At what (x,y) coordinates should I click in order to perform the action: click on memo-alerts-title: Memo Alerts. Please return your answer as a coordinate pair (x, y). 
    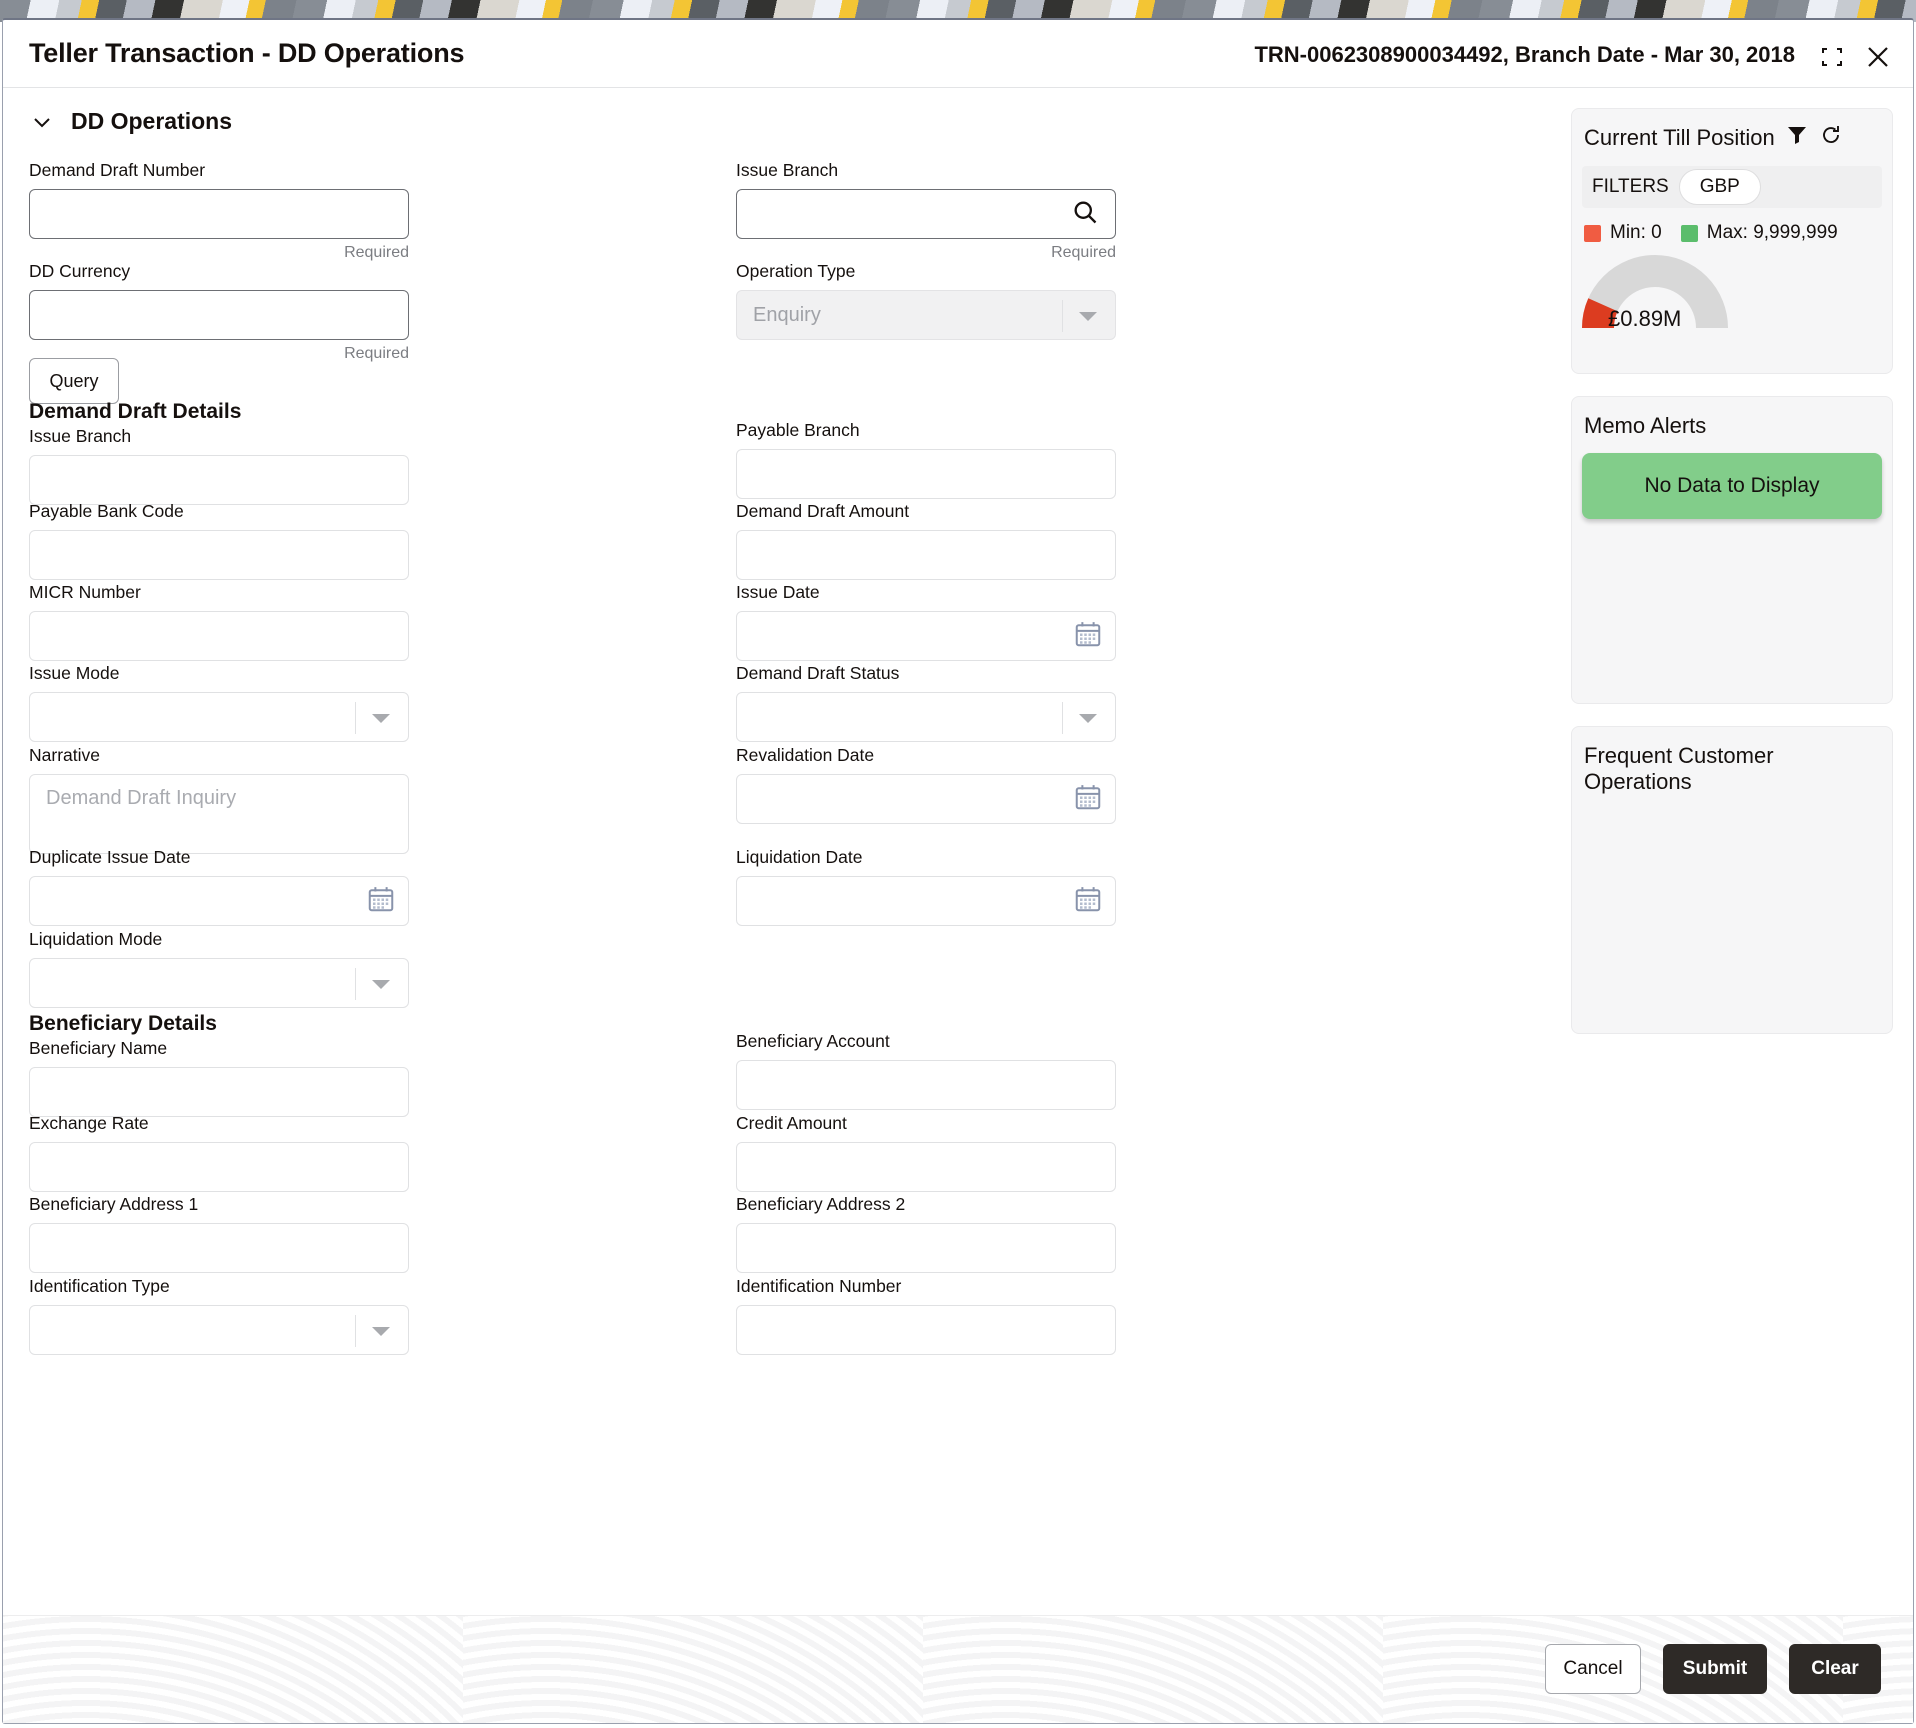
    Looking at the image, I should click on (1645, 425).